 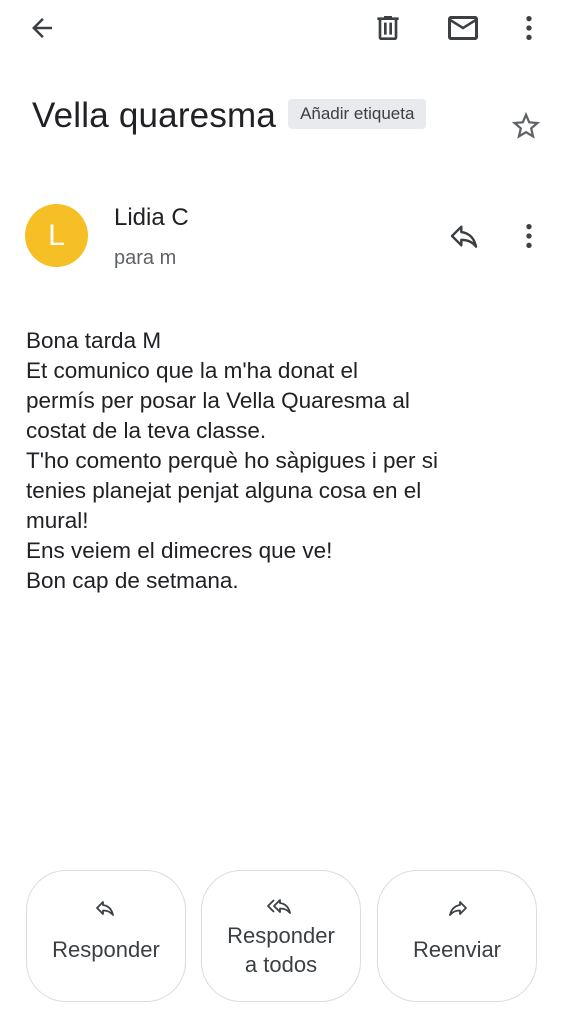 I want to click on reply-label: Responder, so click(x=106, y=949).